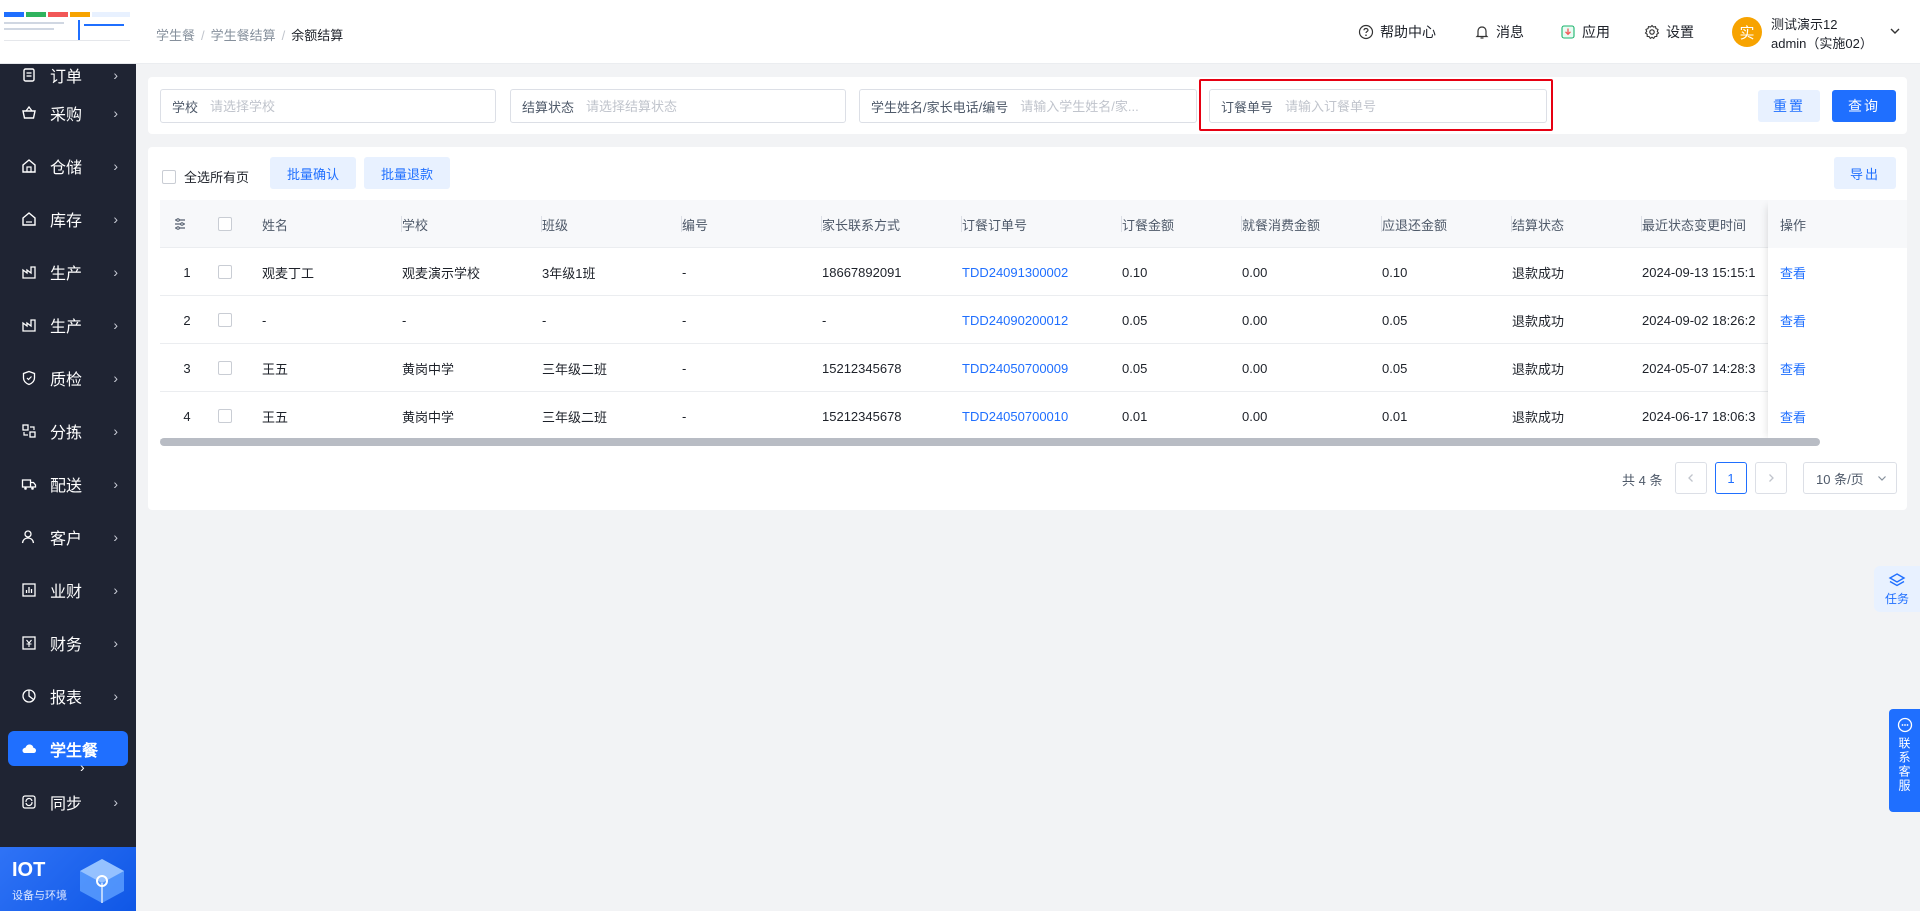 The width and height of the screenshot is (1920, 911). Describe the element at coordinates (68, 536) in the screenshot. I see `sidebar-item-customer: 客户 ›` at that location.